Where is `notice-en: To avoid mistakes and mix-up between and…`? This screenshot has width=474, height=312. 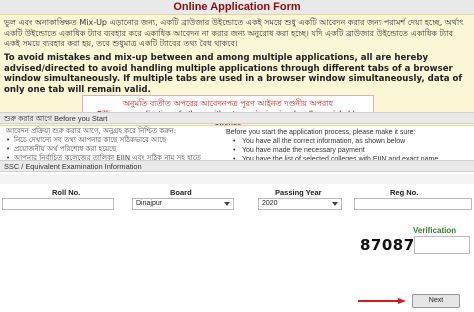 notice-en: To avoid mistakes and mix-up between and… is located at coordinates (233, 74).